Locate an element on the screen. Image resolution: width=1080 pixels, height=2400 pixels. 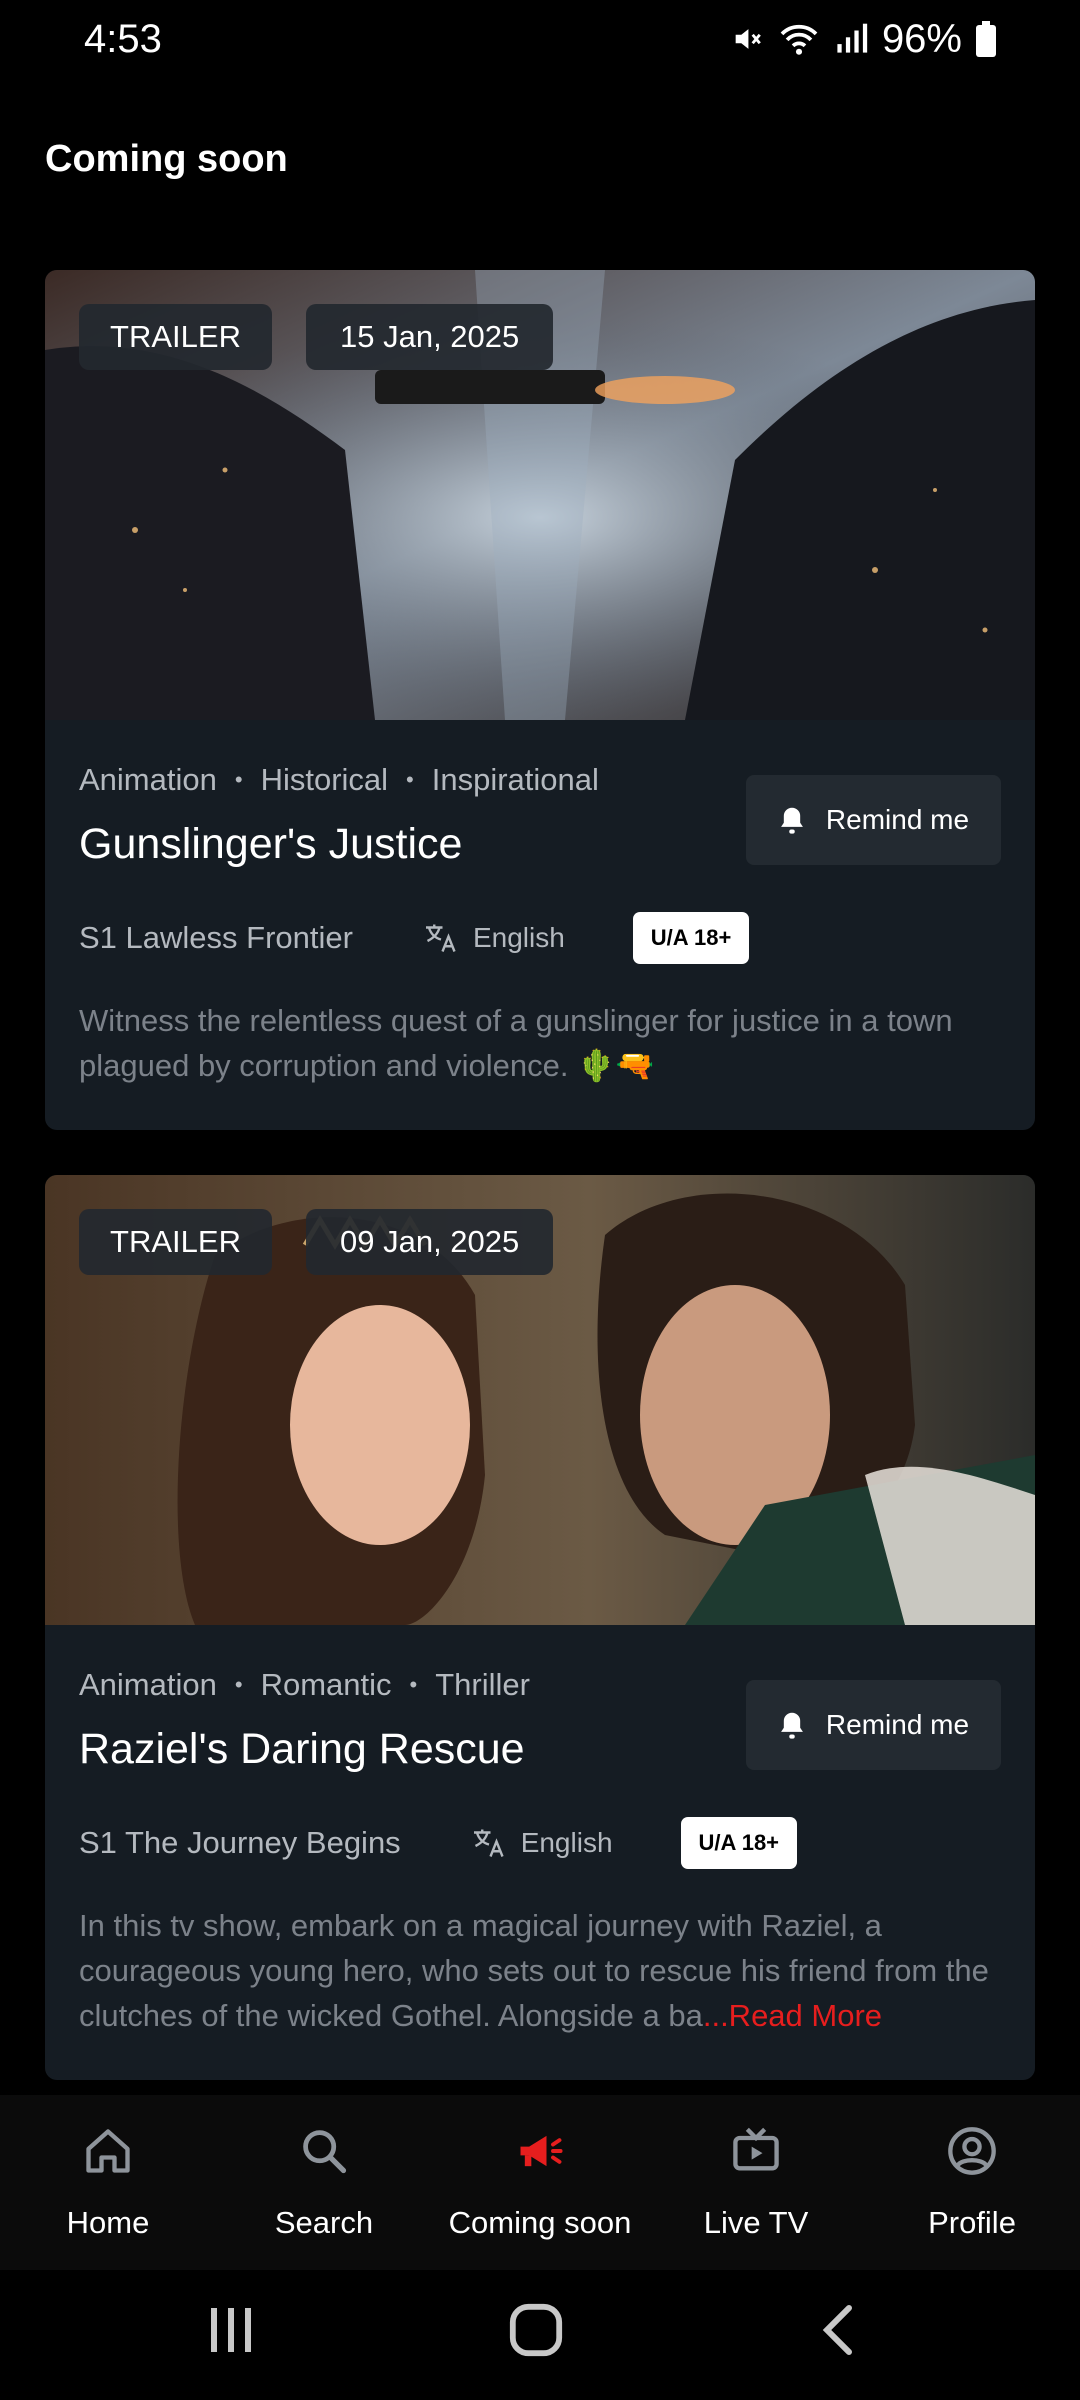
nav-item-search: Search is located at coordinates (324, 2182).